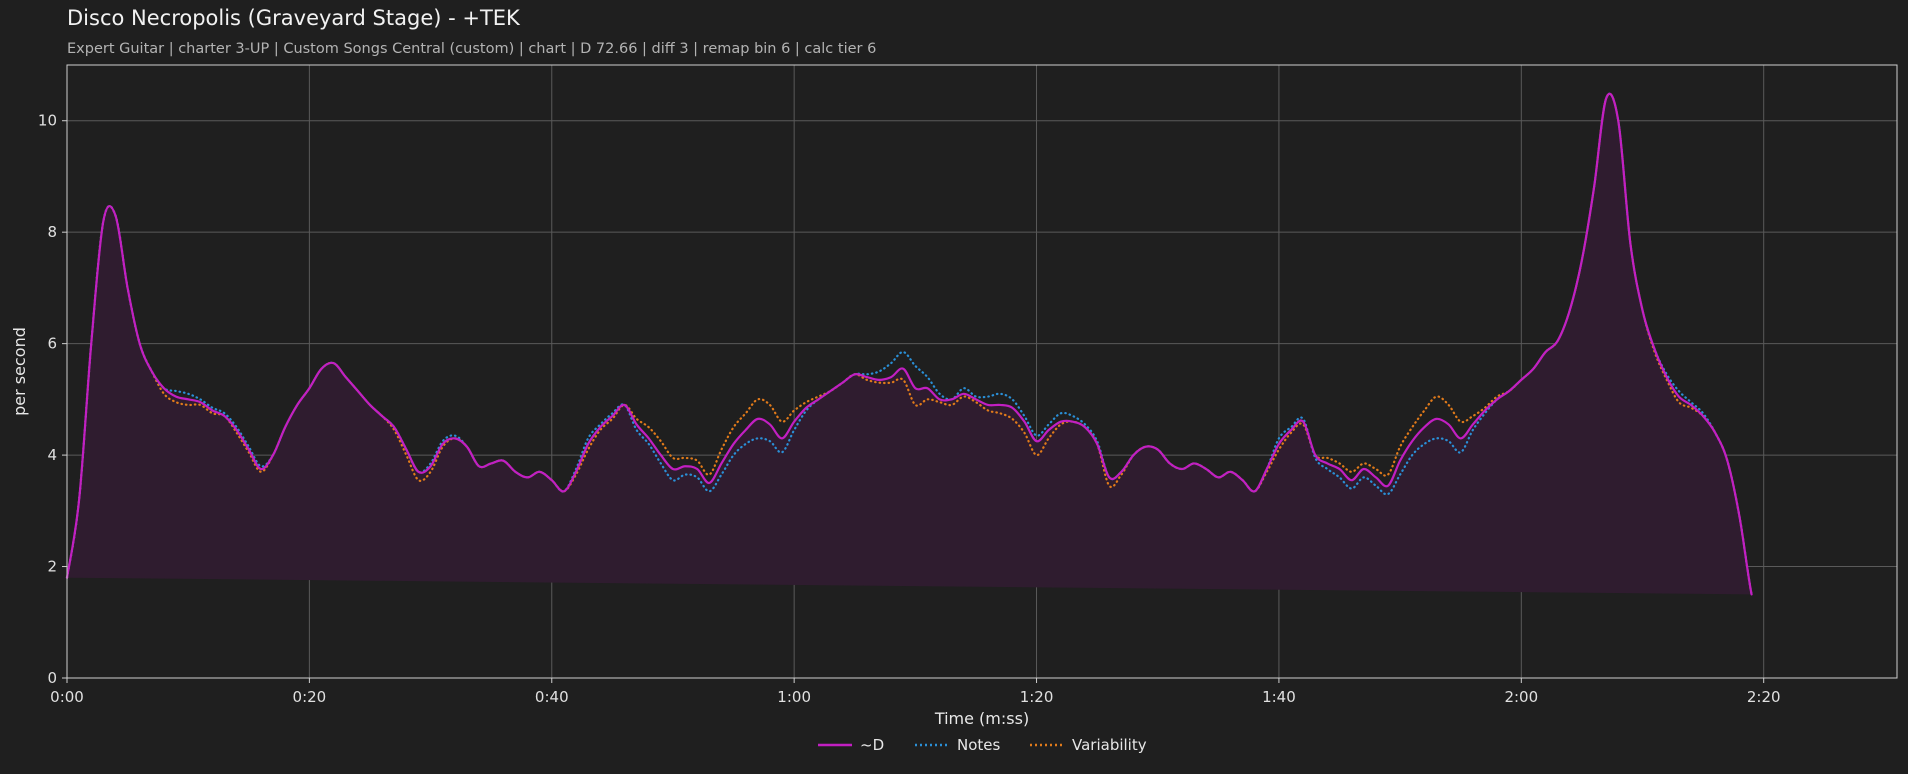 The height and width of the screenshot is (774, 1908). What do you see at coordinates (19, 371) in the screenshot?
I see `y-axis-label: per second` at bounding box center [19, 371].